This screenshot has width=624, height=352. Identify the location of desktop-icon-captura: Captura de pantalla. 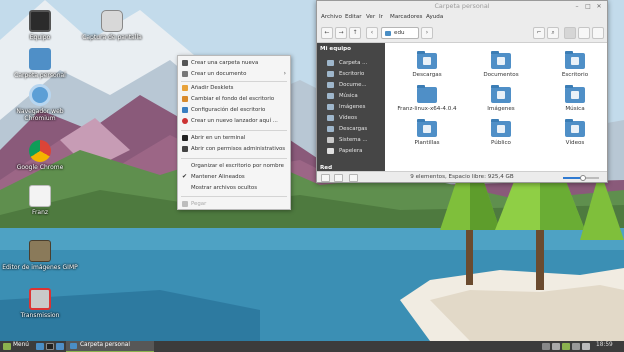
(112, 25).